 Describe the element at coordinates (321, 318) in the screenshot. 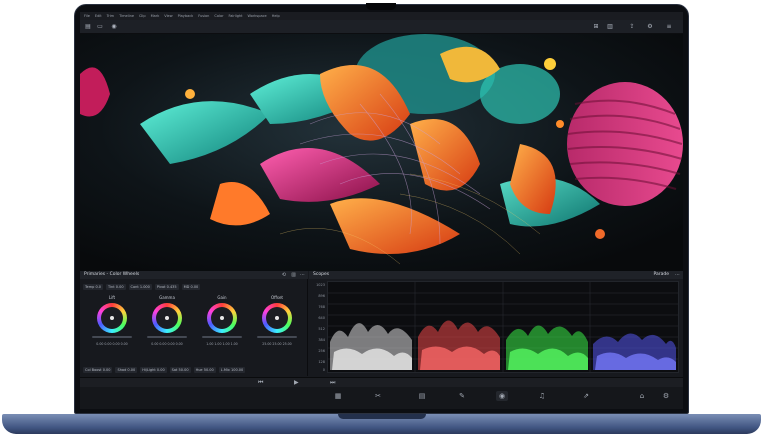

I see `scale-label: 640` at that location.